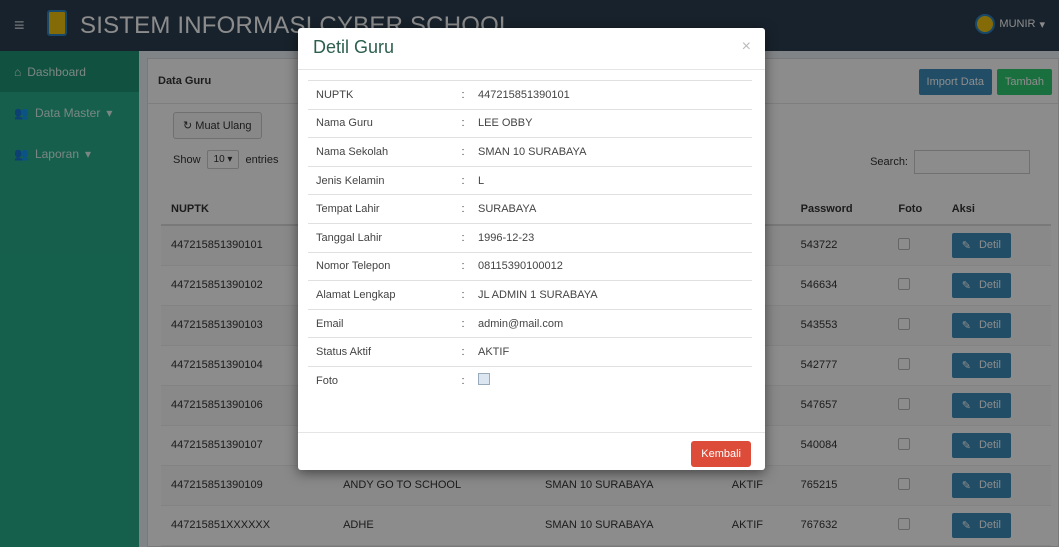 The height and width of the screenshot is (547, 1059). What do you see at coordinates (615, 180) in the screenshot?
I see `detail-value: L` at bounding box center [615, 180].